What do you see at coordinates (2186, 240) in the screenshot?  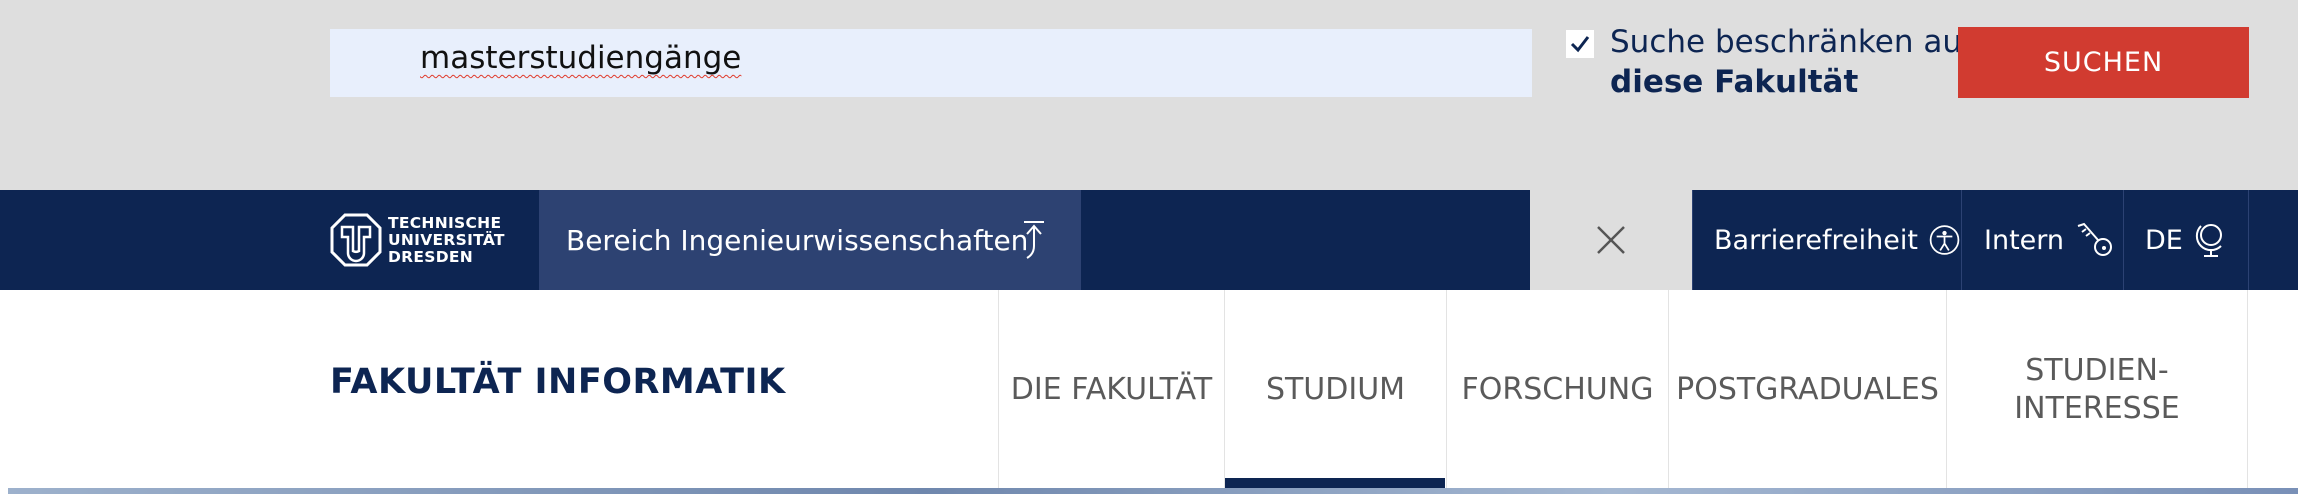 I see `language-switch: DE` at bounding box center [2186, 240].